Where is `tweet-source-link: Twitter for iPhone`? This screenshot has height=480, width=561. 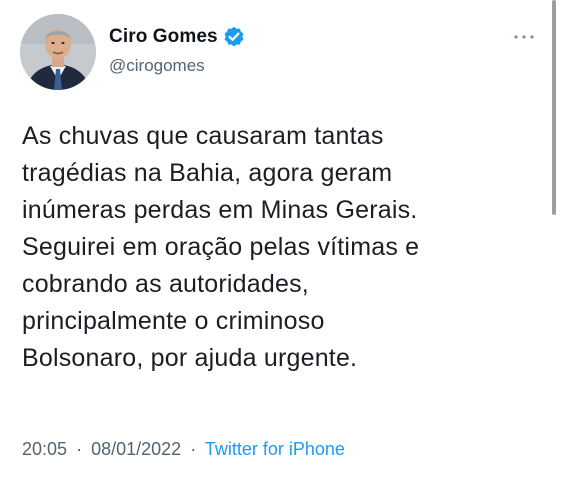 tweet-source-link: Twitter for iPhone is located at coordinates (275, 449).